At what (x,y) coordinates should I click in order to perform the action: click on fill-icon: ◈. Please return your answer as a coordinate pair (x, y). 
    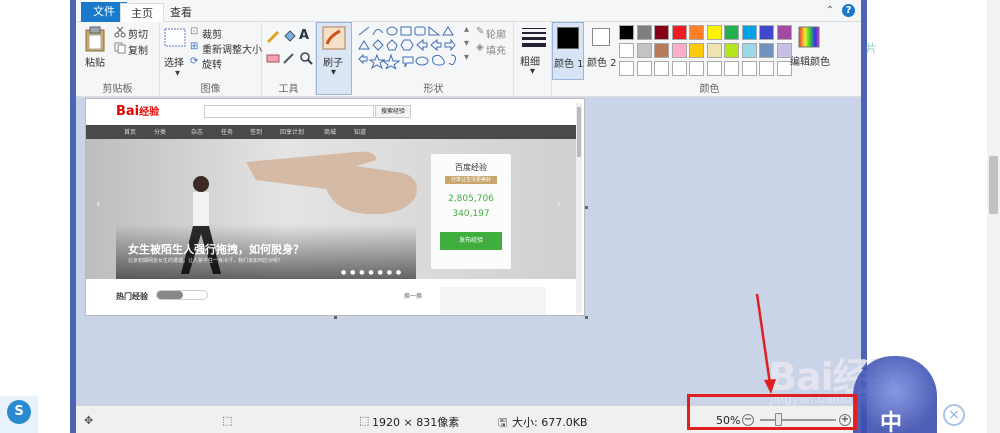
    Looking at the image, I should click on (480, 47).